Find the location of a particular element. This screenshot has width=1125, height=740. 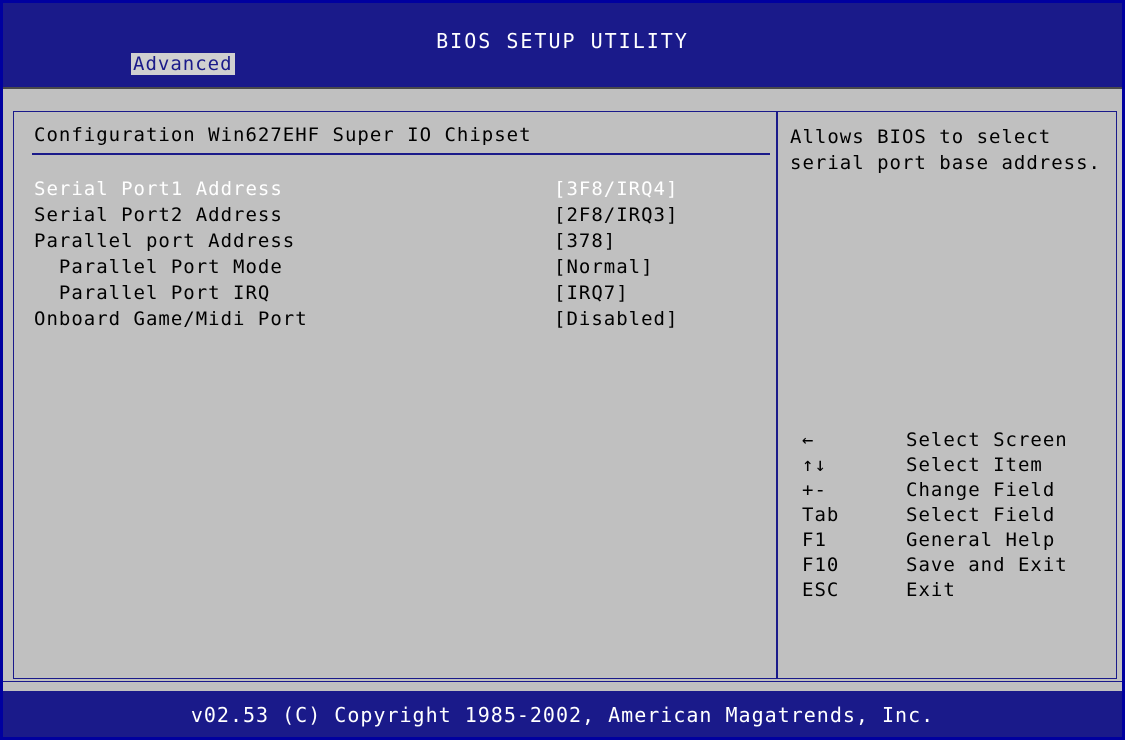

key-label: +- is located at coordinates (814, 490).